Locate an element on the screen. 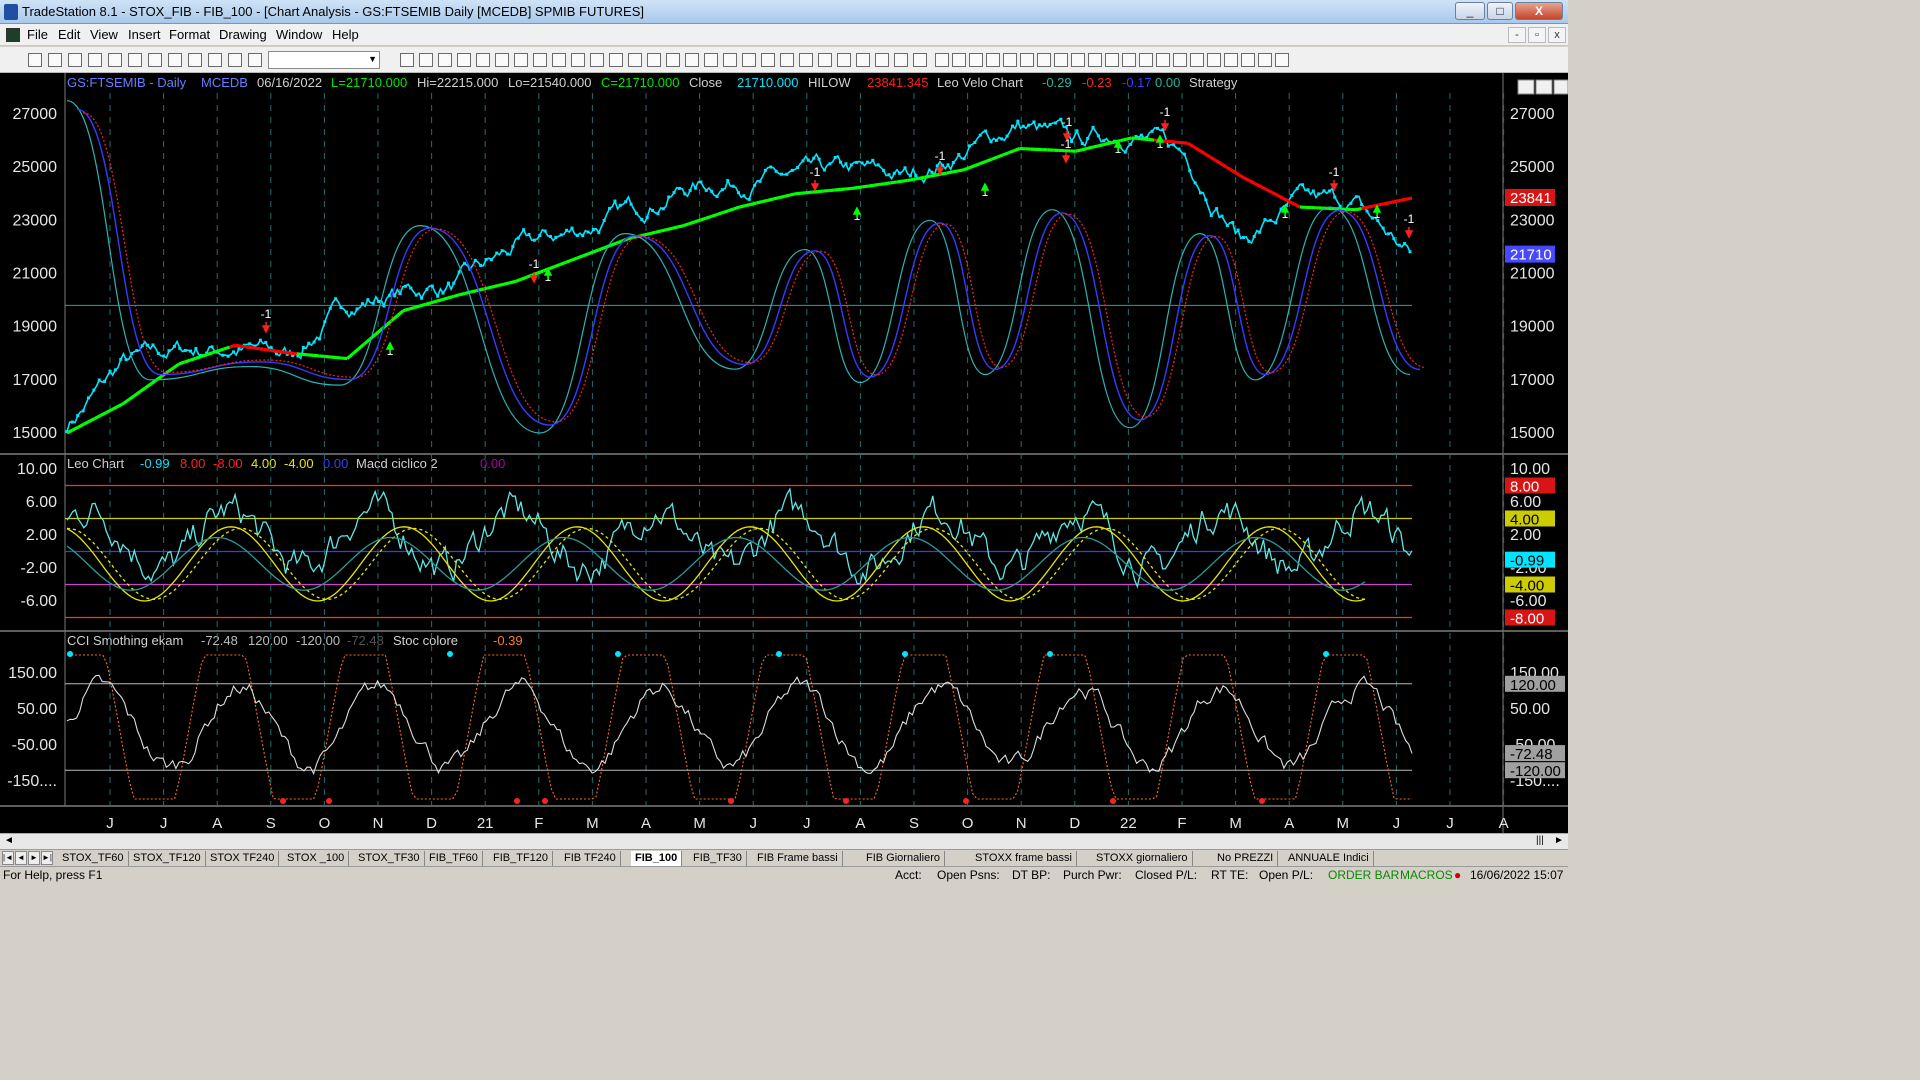 The image size is (1920, 1080). scroll-thumb: ||| is located at coordinates (1540, 840).